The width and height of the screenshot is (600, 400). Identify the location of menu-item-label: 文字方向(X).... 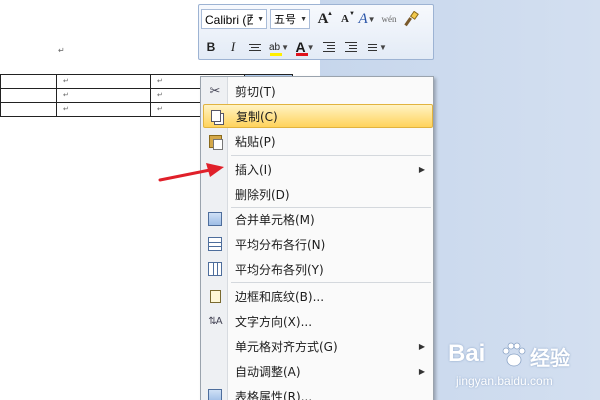
(274, 321).